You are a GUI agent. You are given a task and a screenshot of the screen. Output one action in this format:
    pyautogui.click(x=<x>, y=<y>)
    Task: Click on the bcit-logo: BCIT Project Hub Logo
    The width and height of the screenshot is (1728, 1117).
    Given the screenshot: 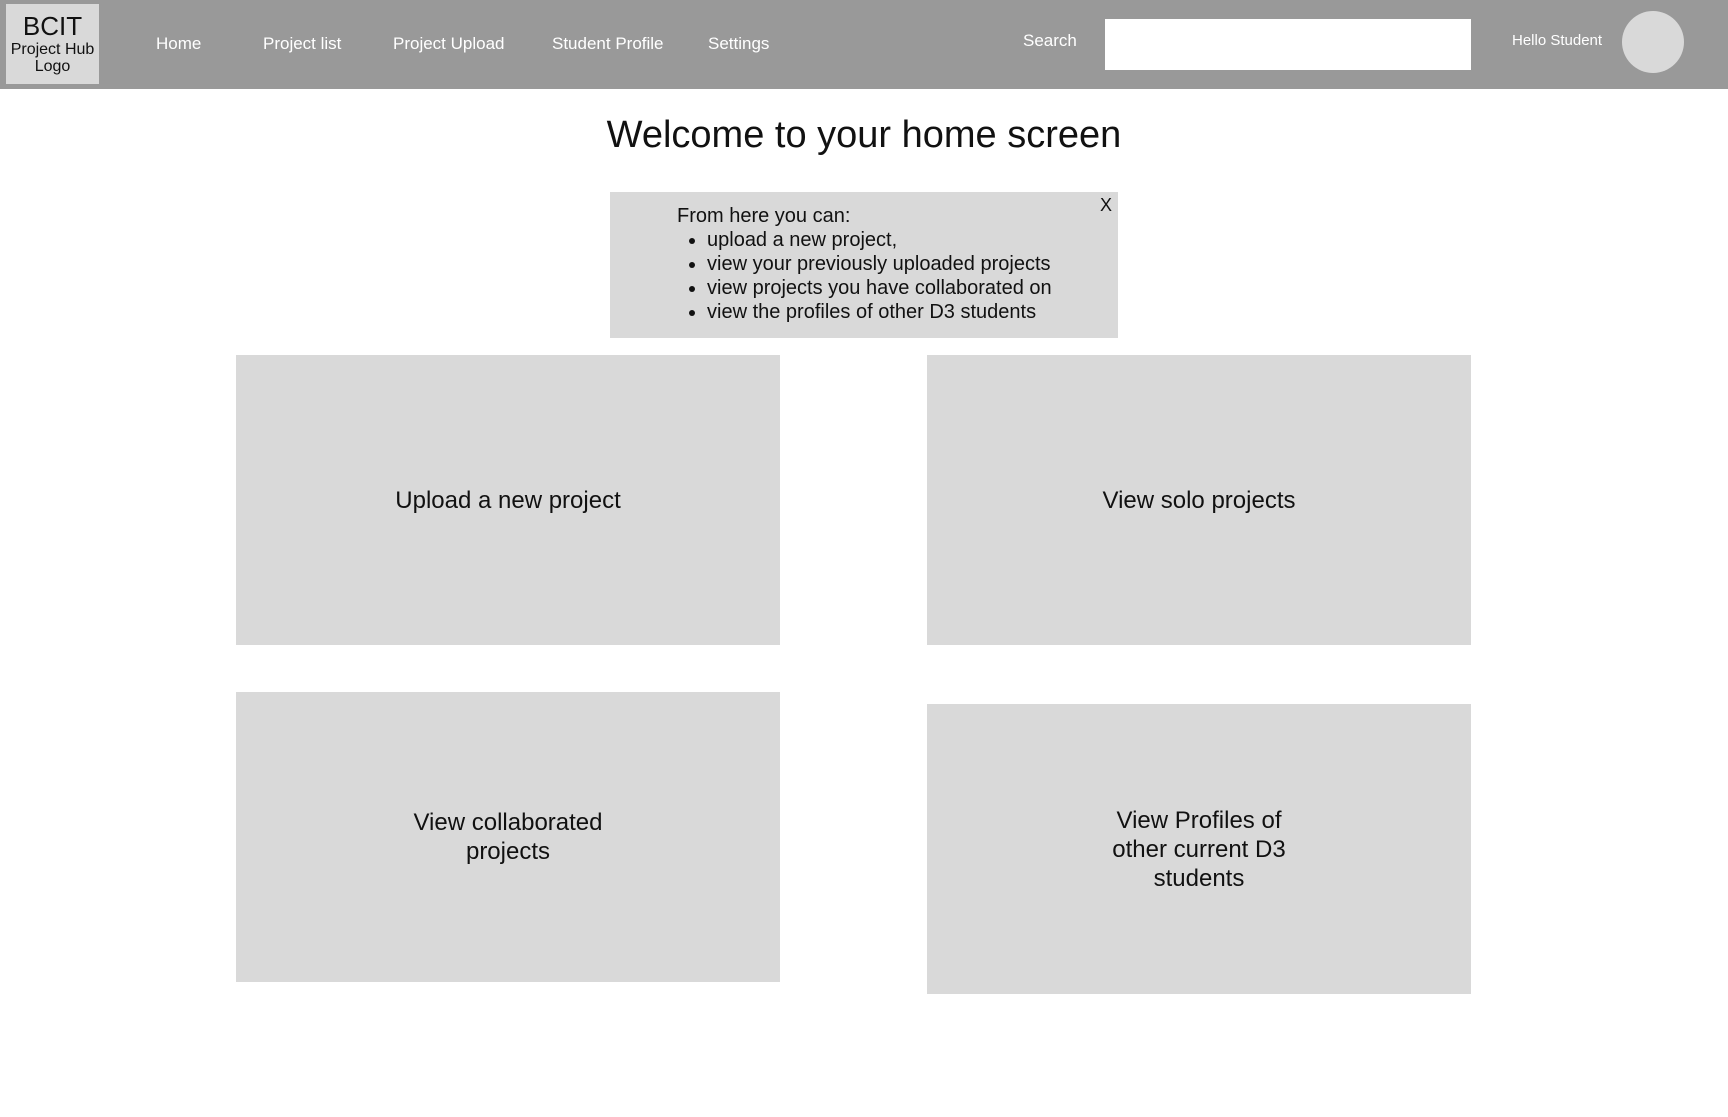 What is the action you would take?
    pyautogui.click(x=52, y=44)
    